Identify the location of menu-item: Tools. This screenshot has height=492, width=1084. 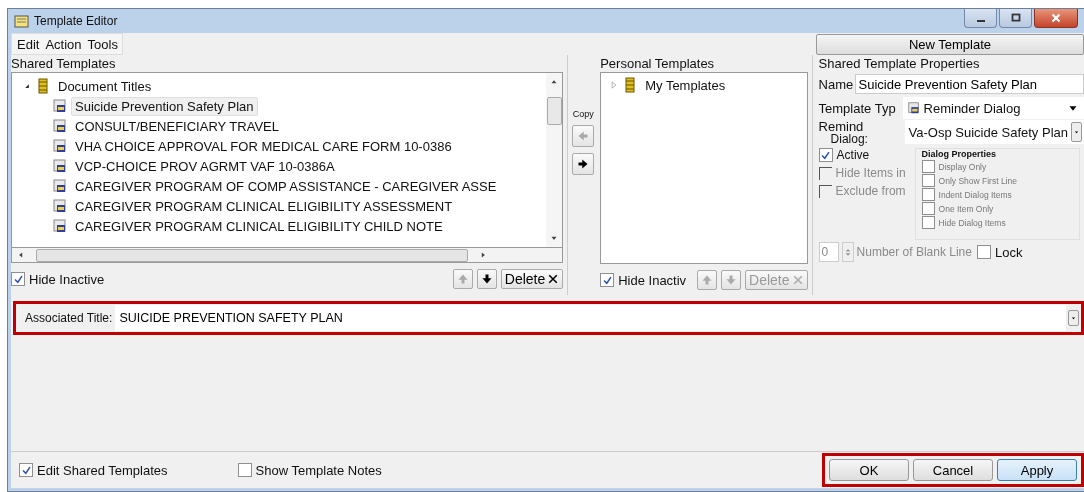
(102, 44).